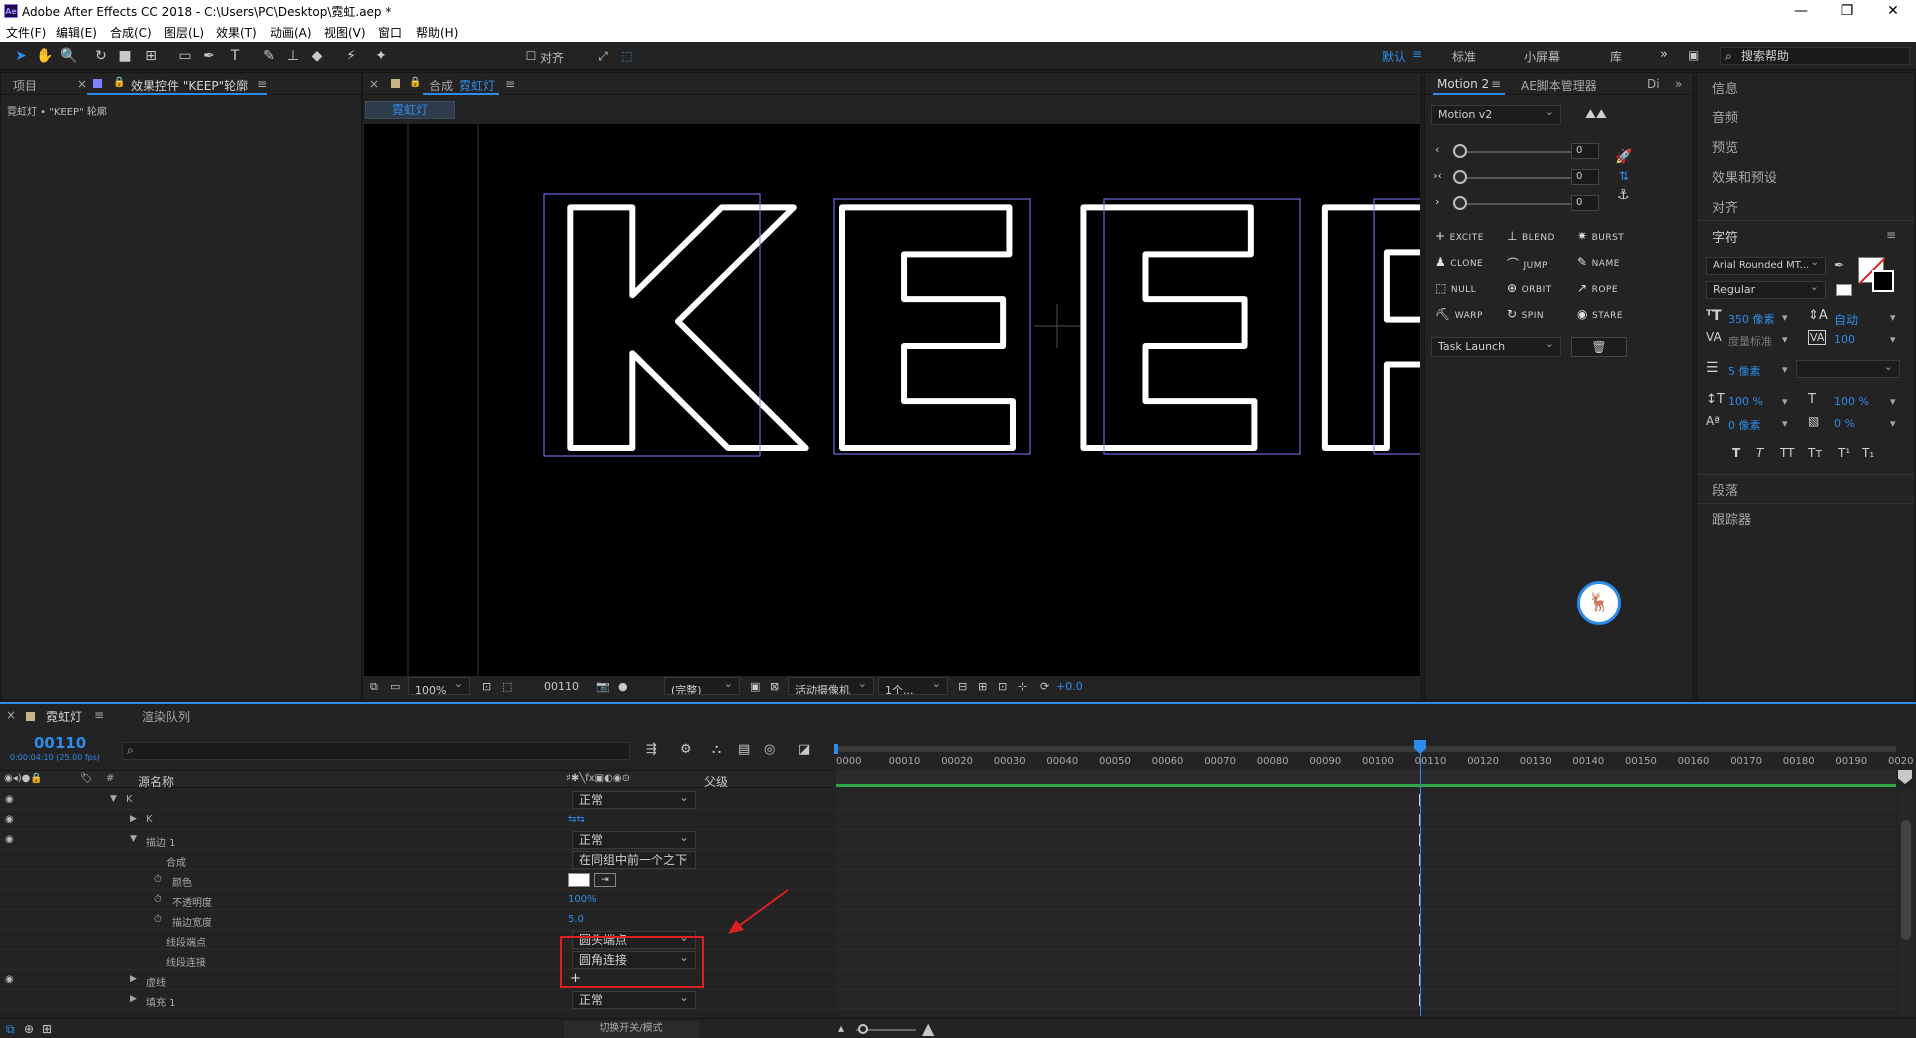 The height and width of the screenshot is (1038, 1916). I want to click on tracking-value: 100, so click(1844, 339).